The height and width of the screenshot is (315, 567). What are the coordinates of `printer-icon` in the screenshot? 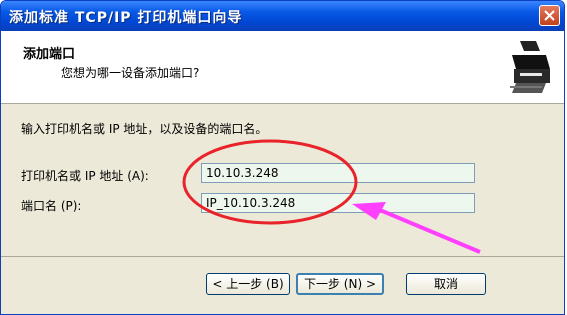 It's located at (529, 67).